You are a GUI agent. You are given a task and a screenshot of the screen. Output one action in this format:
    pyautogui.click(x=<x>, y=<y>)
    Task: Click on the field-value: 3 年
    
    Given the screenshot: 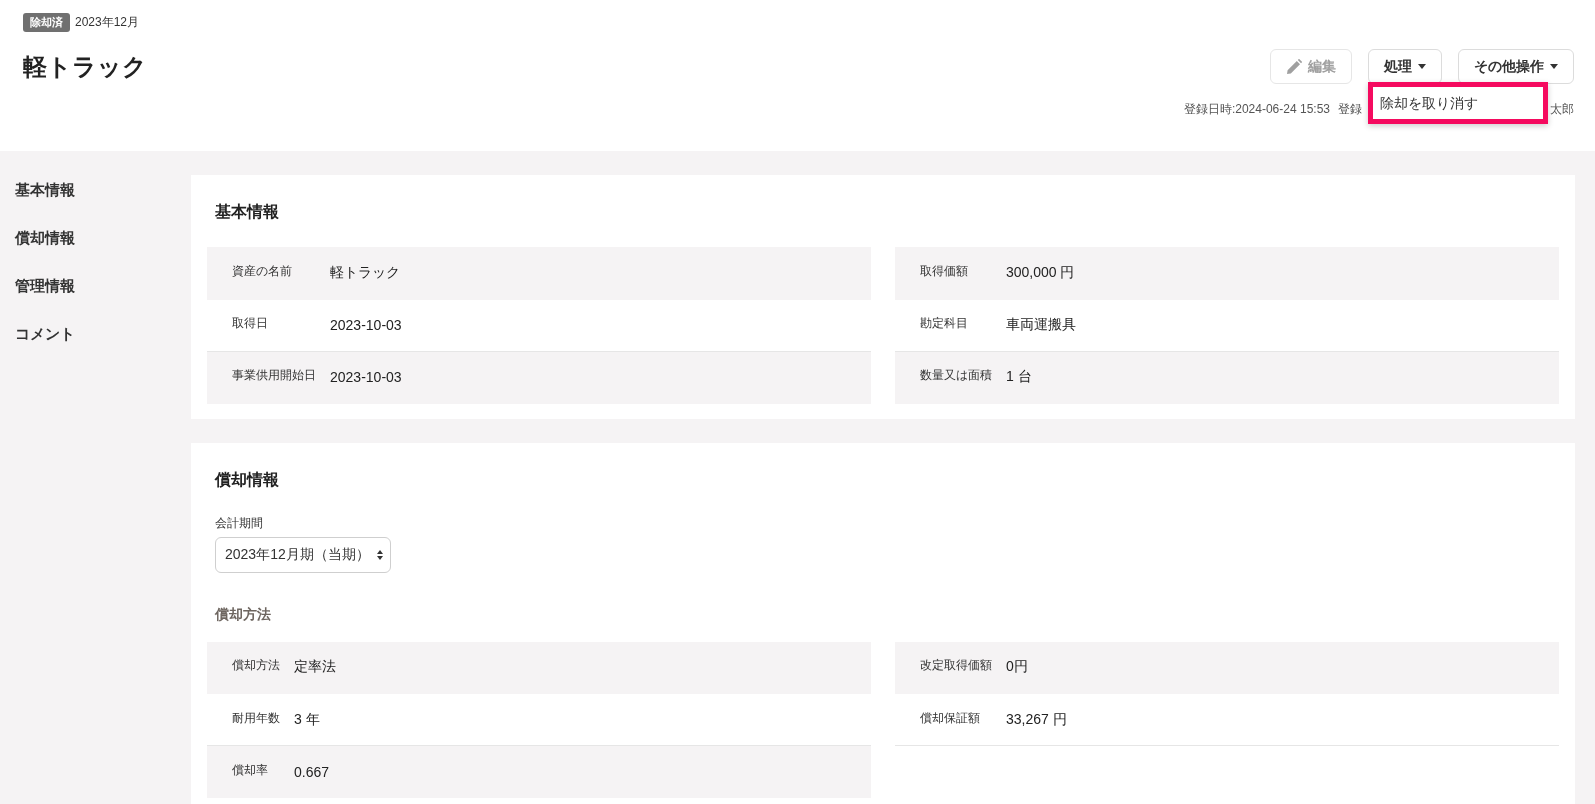 What is the action you would take?
    pyautogui.click(x=582, y=719)
    